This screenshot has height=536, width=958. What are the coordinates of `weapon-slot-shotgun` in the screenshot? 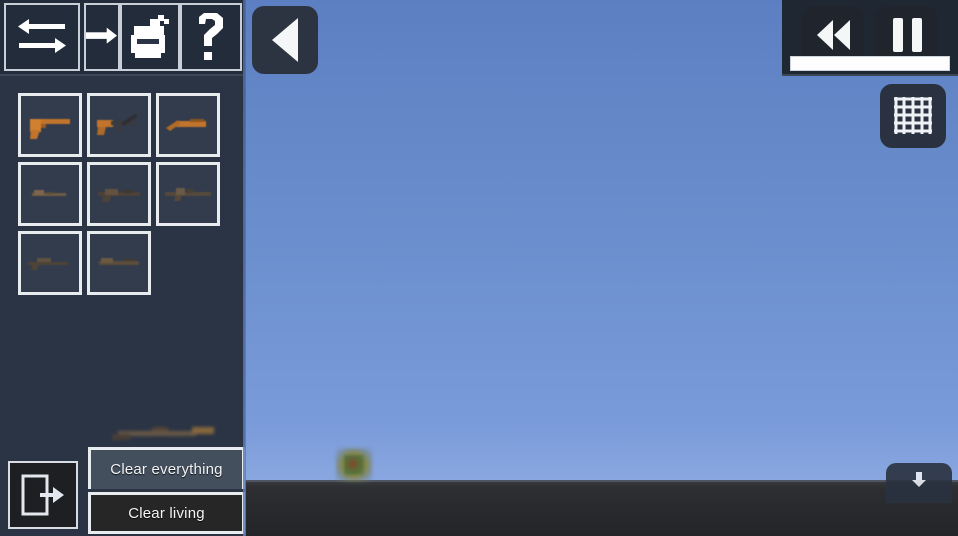 It's located at (119, 263).